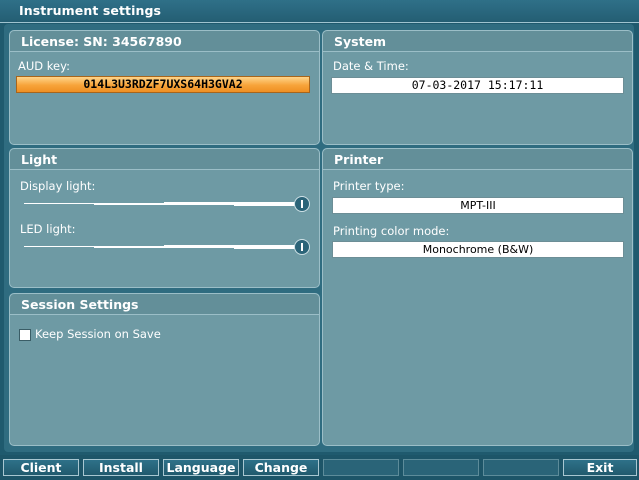  I want to click on aud-key-field: 014L3U3RDZF7UXS64H3GVA2, so click(163, 84).